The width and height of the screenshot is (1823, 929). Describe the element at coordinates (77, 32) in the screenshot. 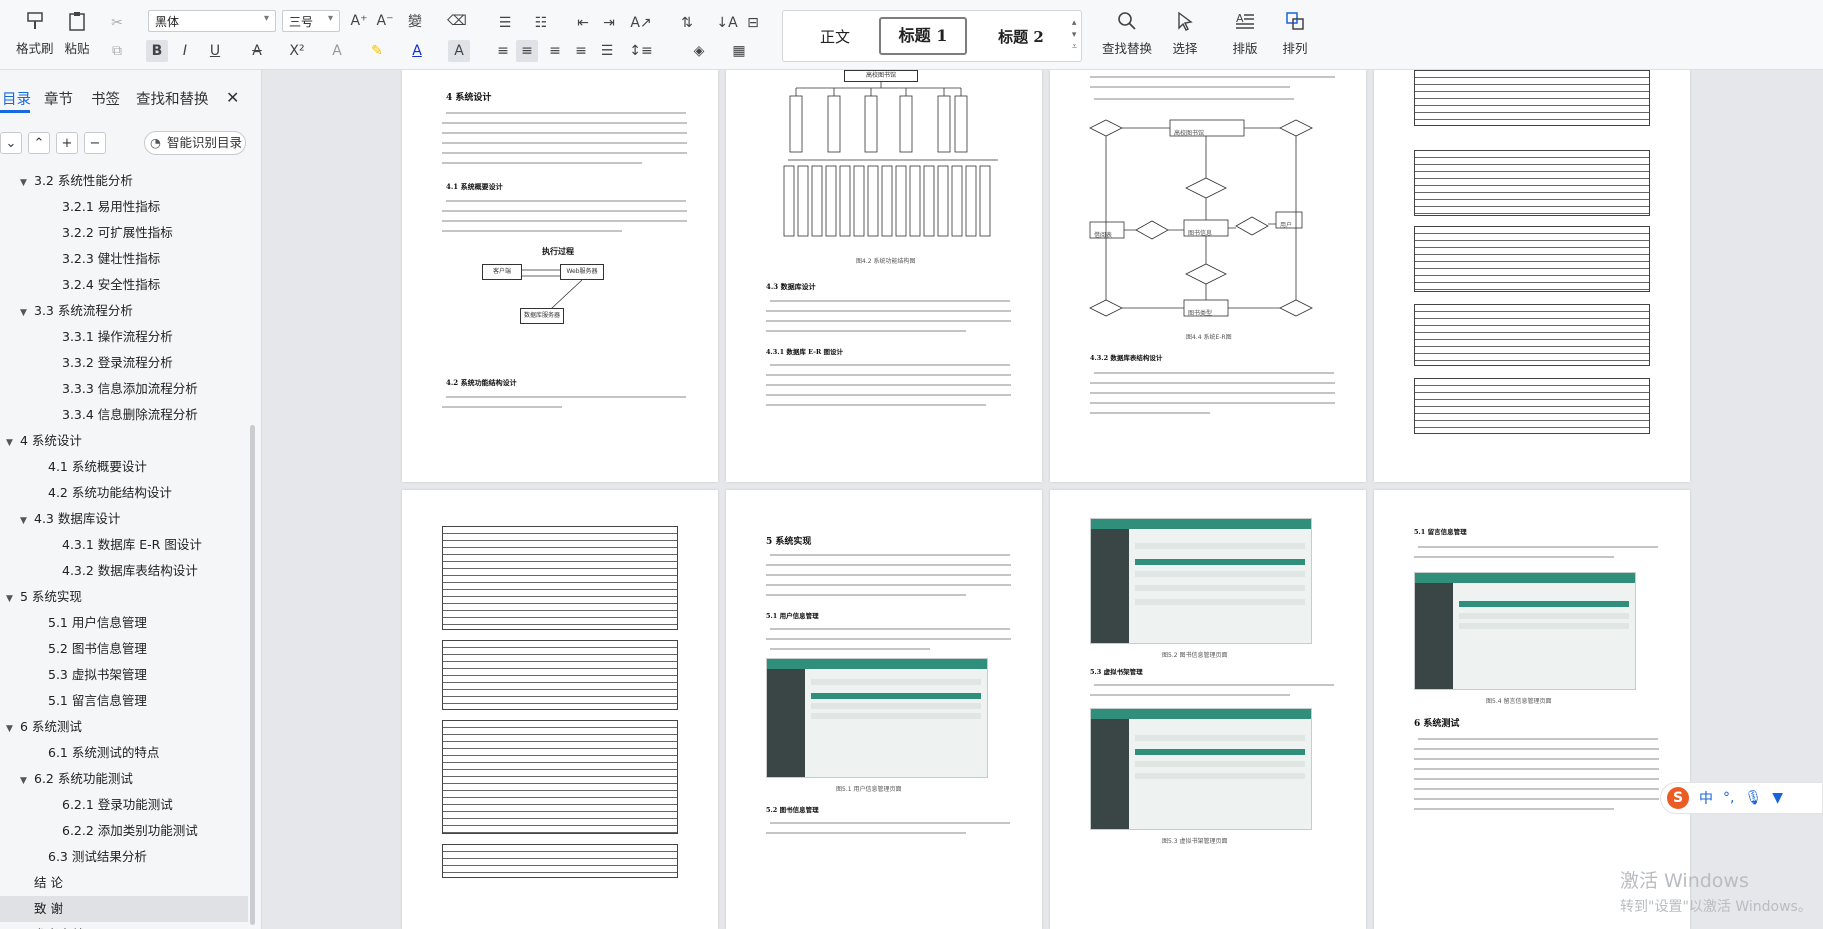

I see `paste-button: 粘贴` at that location.